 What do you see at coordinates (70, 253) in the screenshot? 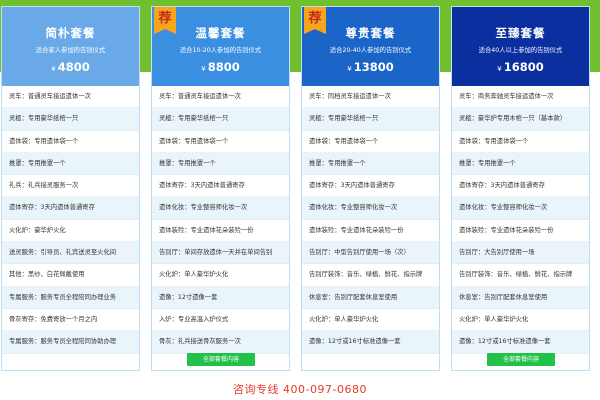
I see `list-item: 送灵服务：引导员、礼宾送灵至火化间` at bounding box center [70, 253].